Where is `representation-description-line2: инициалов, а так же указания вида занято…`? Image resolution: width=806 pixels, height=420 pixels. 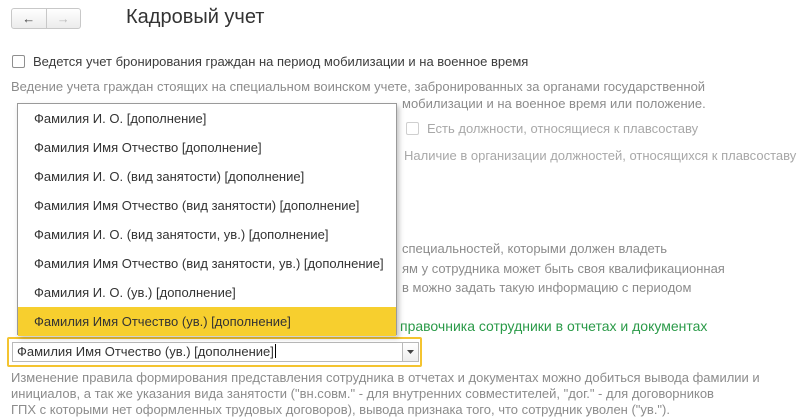 representation-description-line2: инициалов, а так же указания вида занято… is located at coordinates (362, 393).